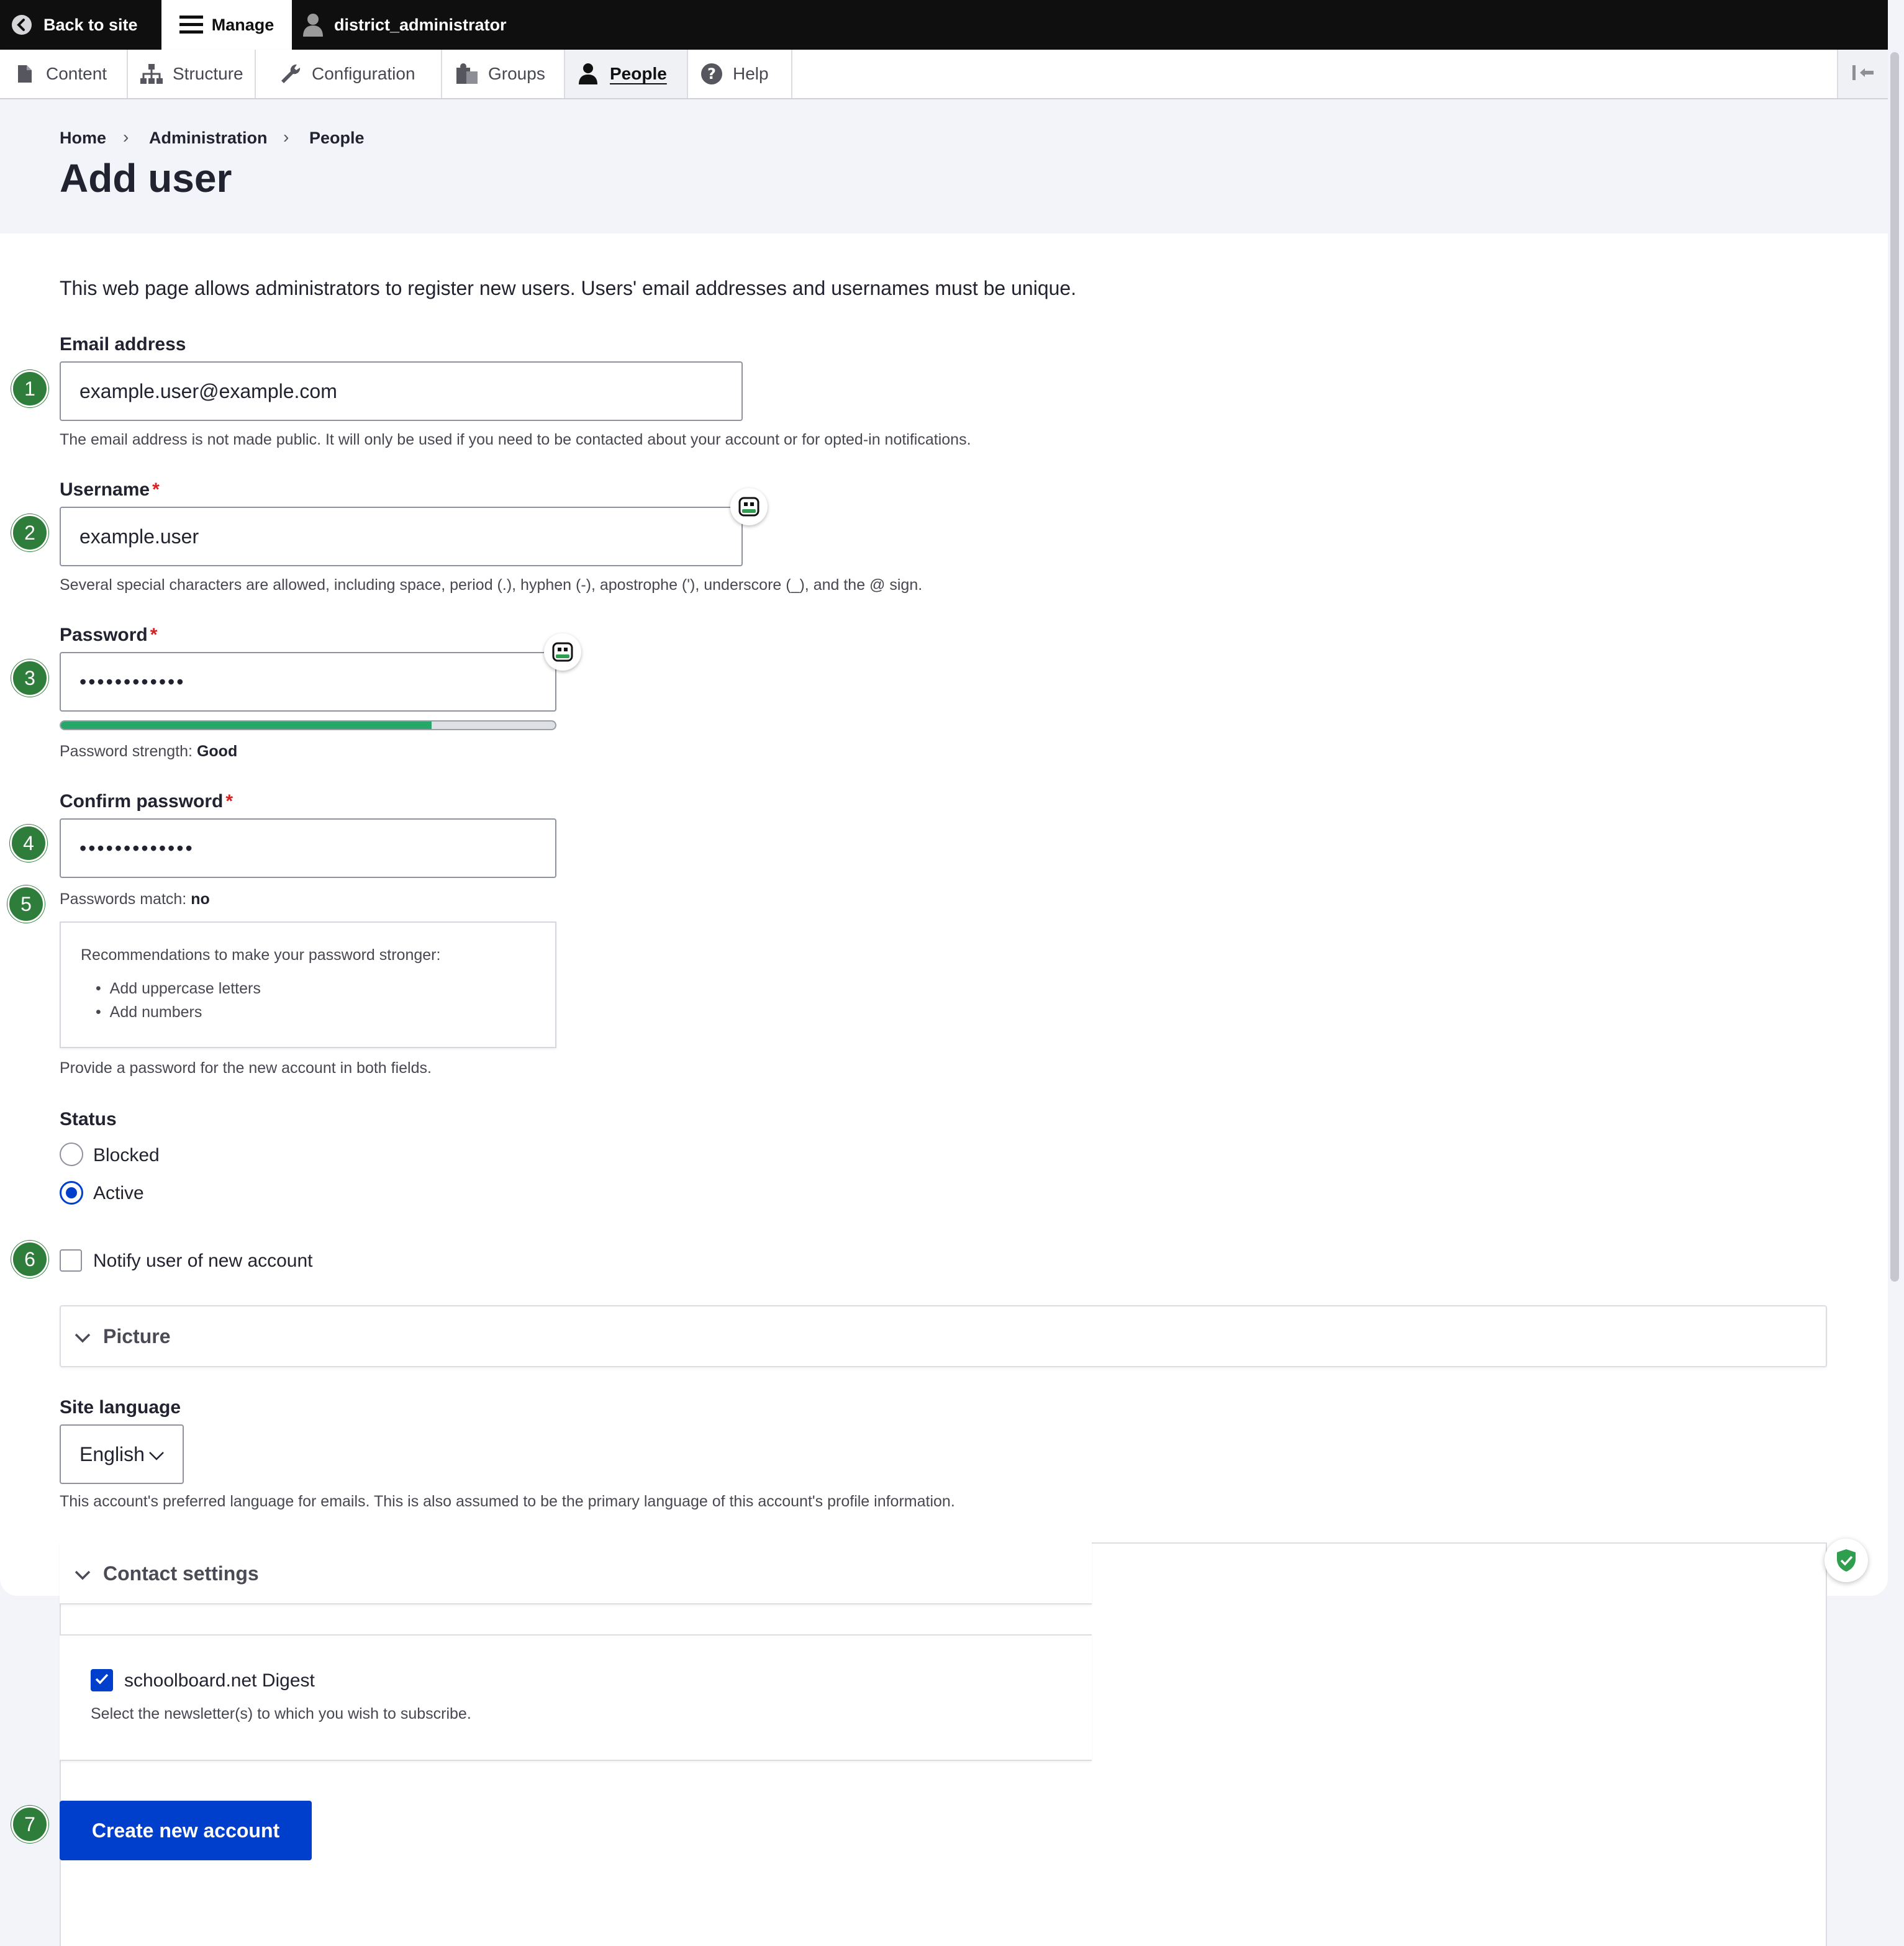 This screenshot has height=1946, width=1904. Describe the element at coordinates (29, 1824) in the screenshot. I see `step-badge-7: 7` at that location.